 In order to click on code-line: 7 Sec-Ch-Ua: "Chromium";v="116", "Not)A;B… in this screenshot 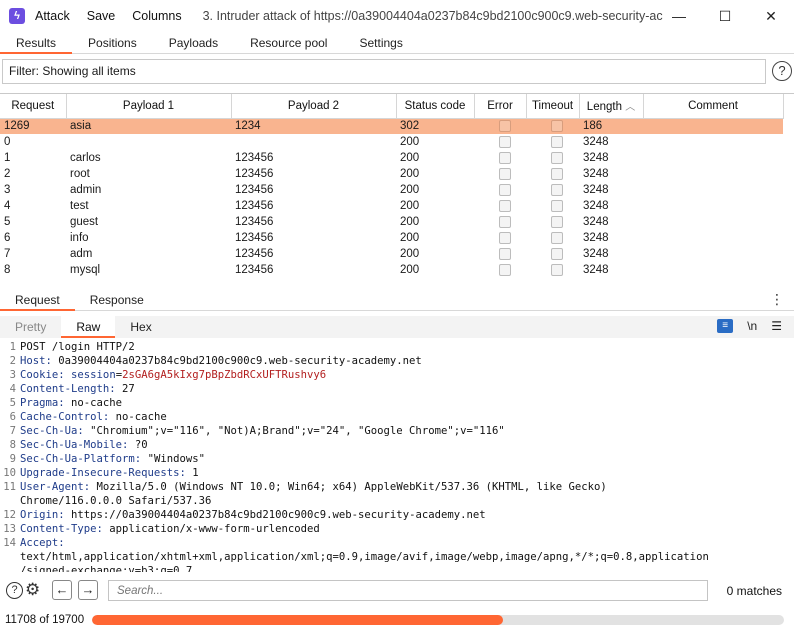, I will do `click(397, 431)`.